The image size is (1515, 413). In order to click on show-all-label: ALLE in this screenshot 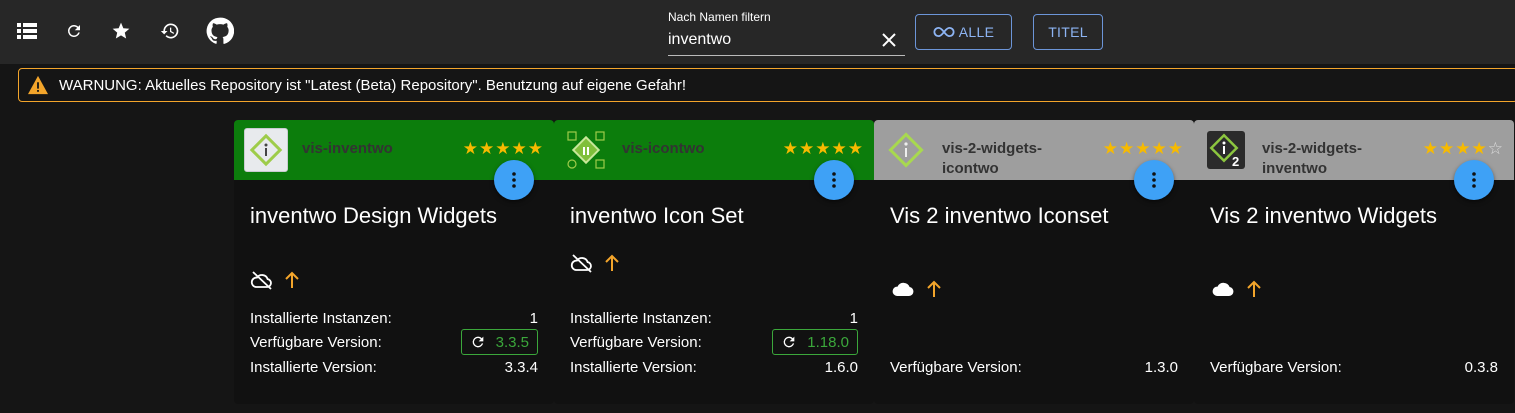, I will do `click(976, 32)`.